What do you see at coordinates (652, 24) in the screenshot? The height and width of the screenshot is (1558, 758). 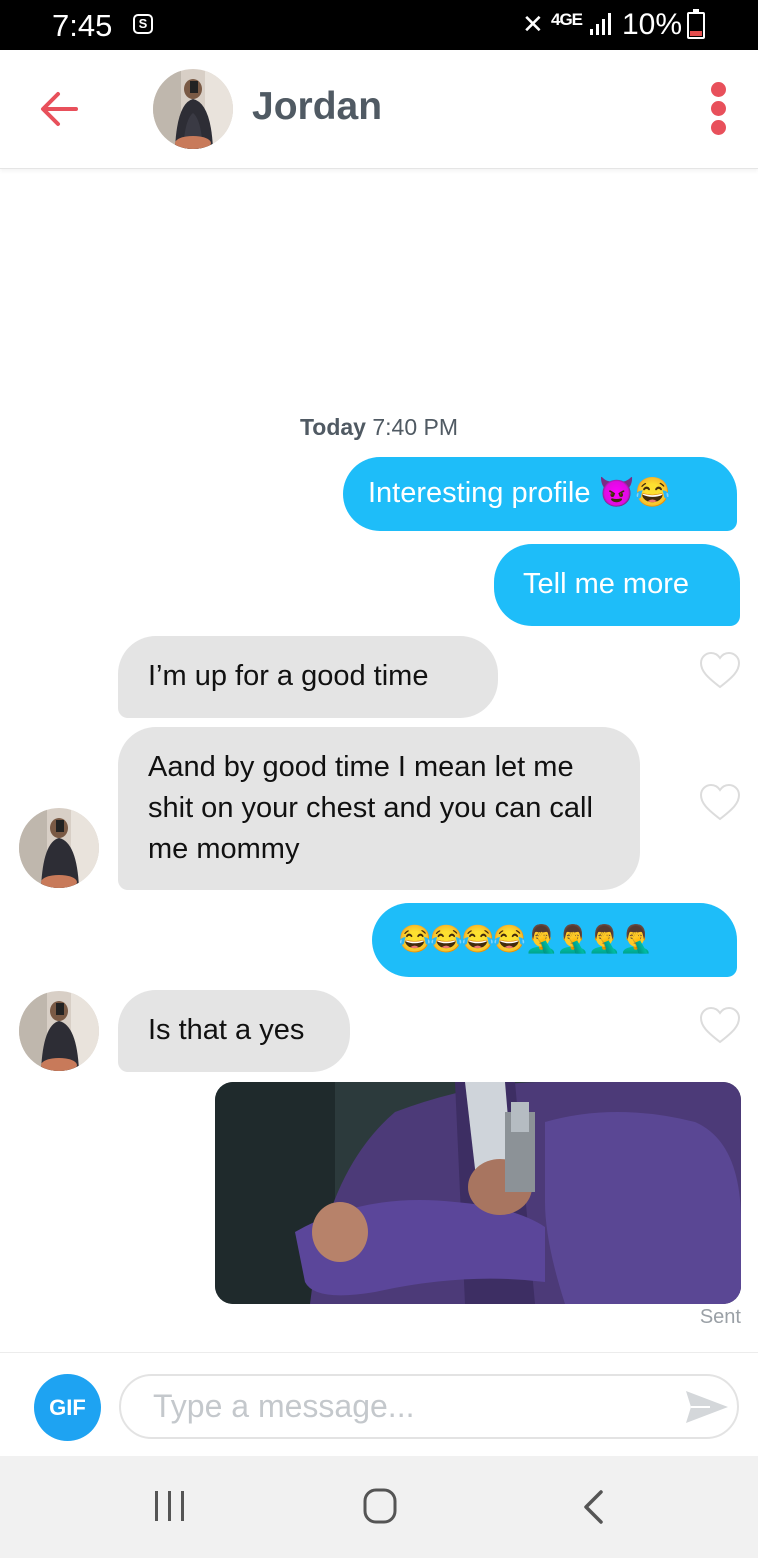 I see `battery-percent: 10%` at bounding box center [652, 24].